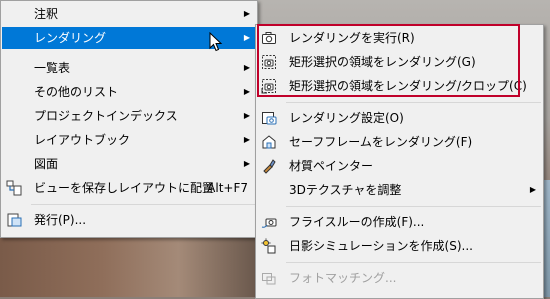 This screenshot has width=550, height=299. Describe the element at coordinates (399, 166) in the screenshot. I see `menu-item-material-painter: 材質ペインター` at that location.